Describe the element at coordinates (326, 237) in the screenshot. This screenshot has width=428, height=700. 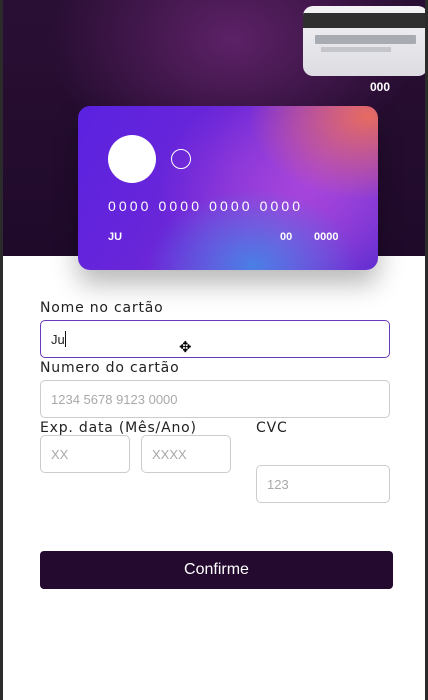
I see `card-exp-year-display: 0000` at that location.